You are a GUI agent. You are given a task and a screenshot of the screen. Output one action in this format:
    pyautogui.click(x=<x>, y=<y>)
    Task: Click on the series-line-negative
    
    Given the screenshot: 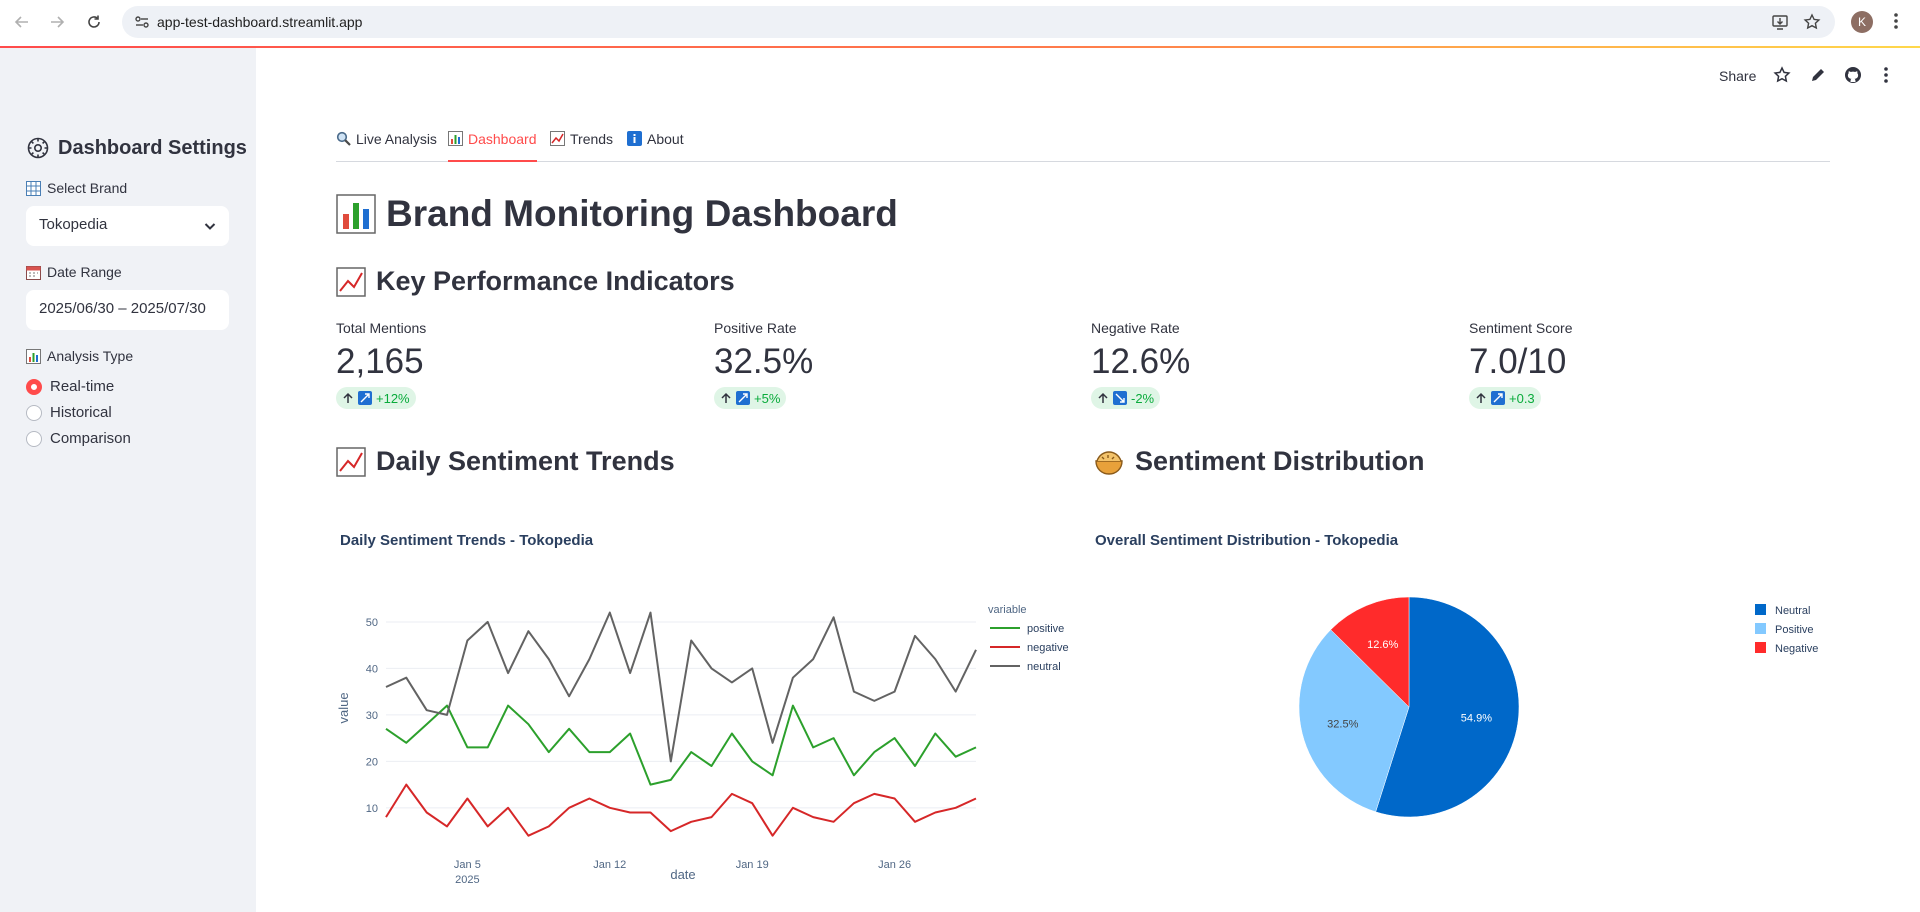 What is the action you would take?
    pyautogui.click(x=681, y=810)
    